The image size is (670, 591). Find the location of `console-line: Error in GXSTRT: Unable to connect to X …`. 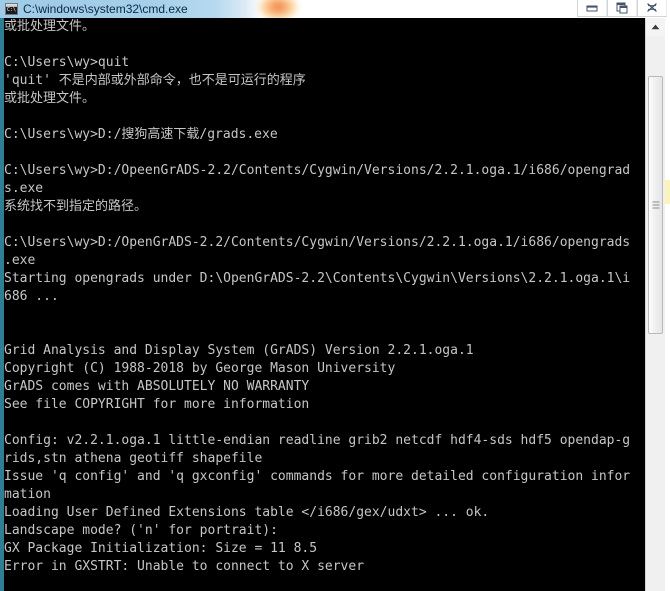

console-line: Error in GXSTRT: Unable to connect to X … is located at coordinates (184, 566).